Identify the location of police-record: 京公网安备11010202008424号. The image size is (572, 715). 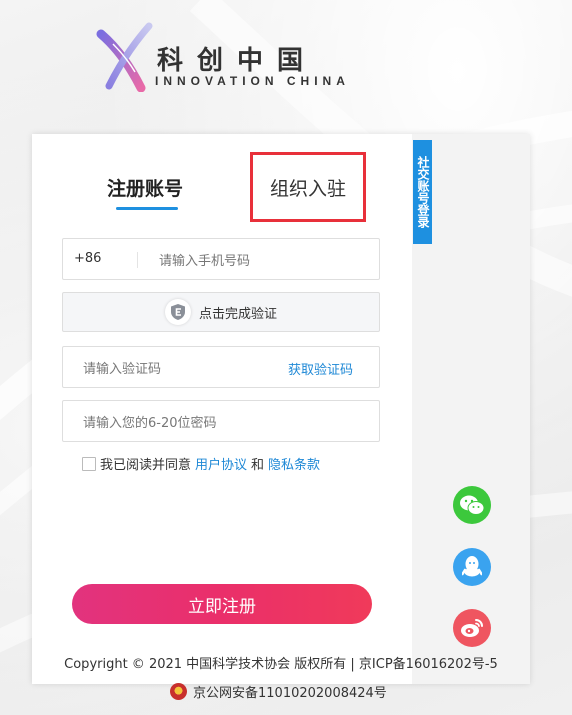
(278, 691).